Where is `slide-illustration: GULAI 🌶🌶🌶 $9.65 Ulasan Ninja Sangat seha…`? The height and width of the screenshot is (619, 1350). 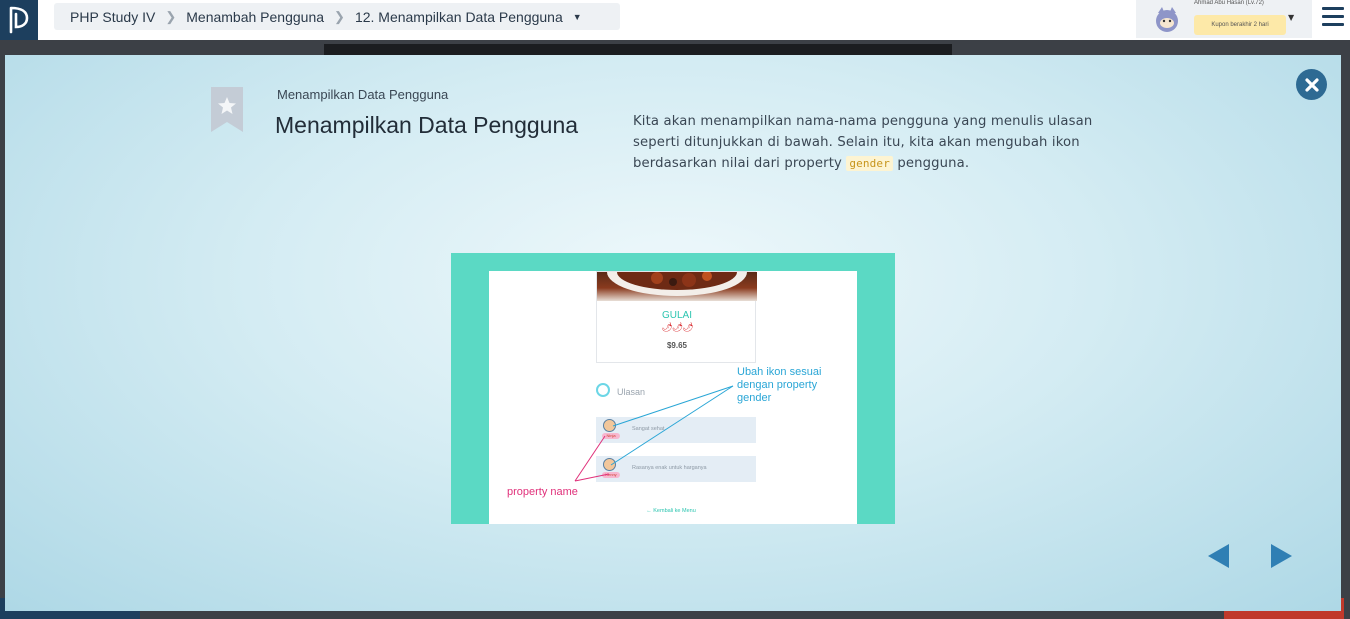
slide-illustration: GULAI 🌶🌶🌶 $9.65 Ulasan Ninja Sangat seha… is located at coordinates (673, 388).